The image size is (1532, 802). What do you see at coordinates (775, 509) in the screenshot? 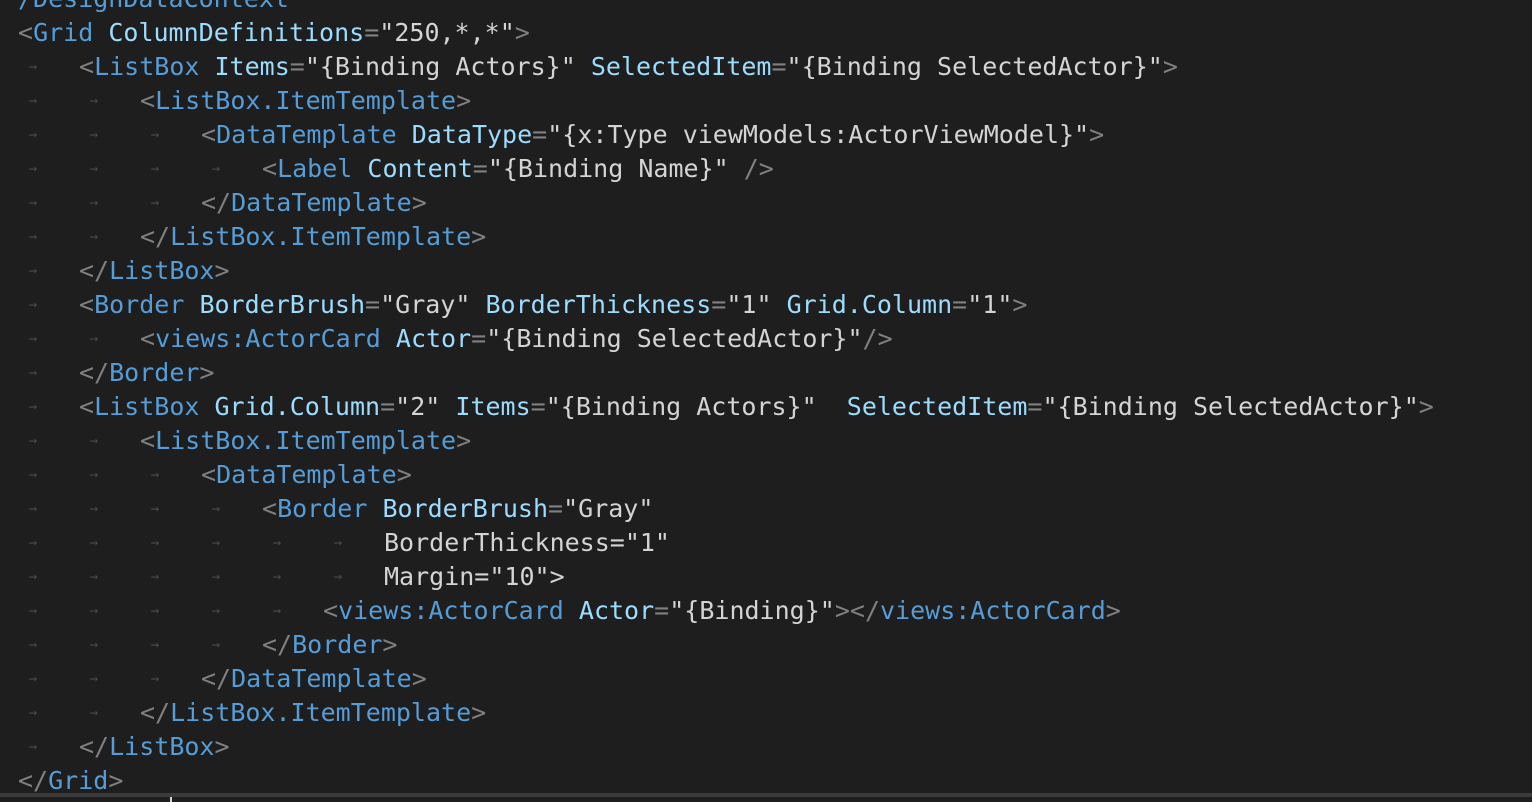
I see `code-line: → → → → <Border BorderBrush="Gray"` at bounding box center [775, 509].